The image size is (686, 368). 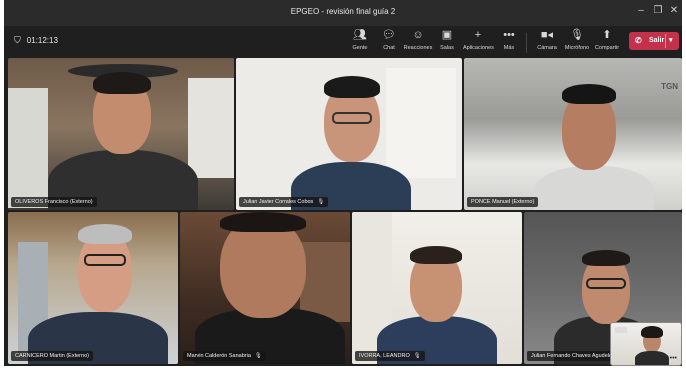 What do you see at coordinates (17, 40) in the screenshot?
I see `shield-icon: ⛉` at bounding box center [17, 40].